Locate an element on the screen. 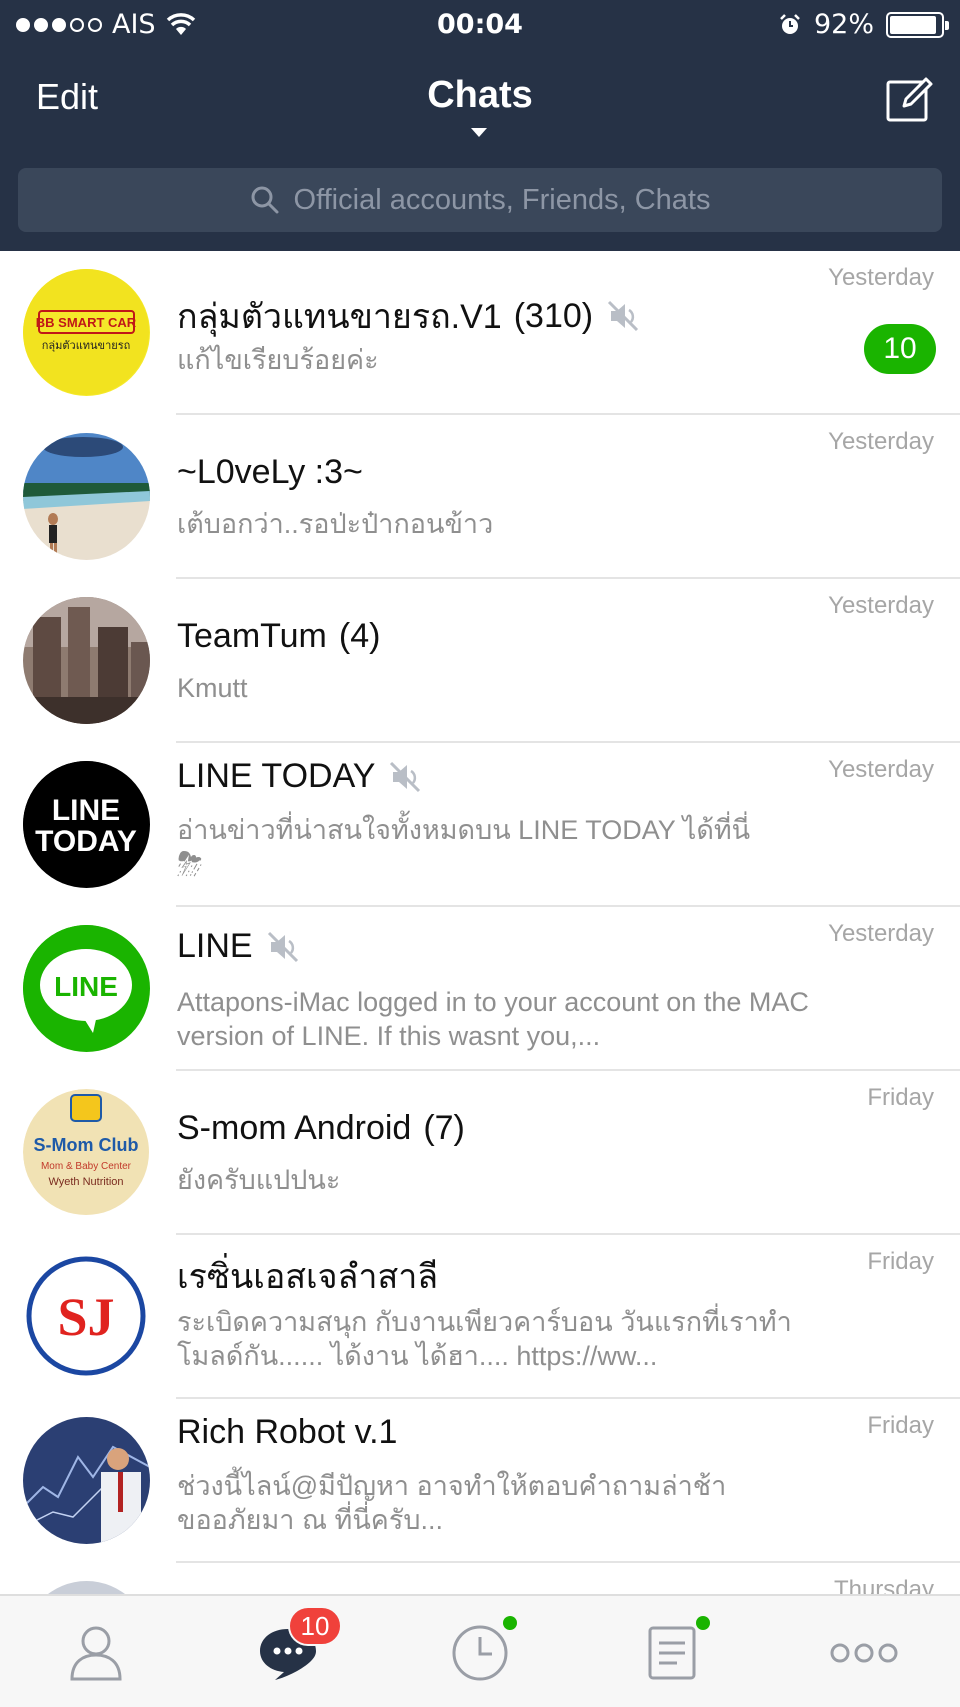  chat-preview: แก้ไขเรียบร้อยค่ะ is located at coordinates (278, 360).